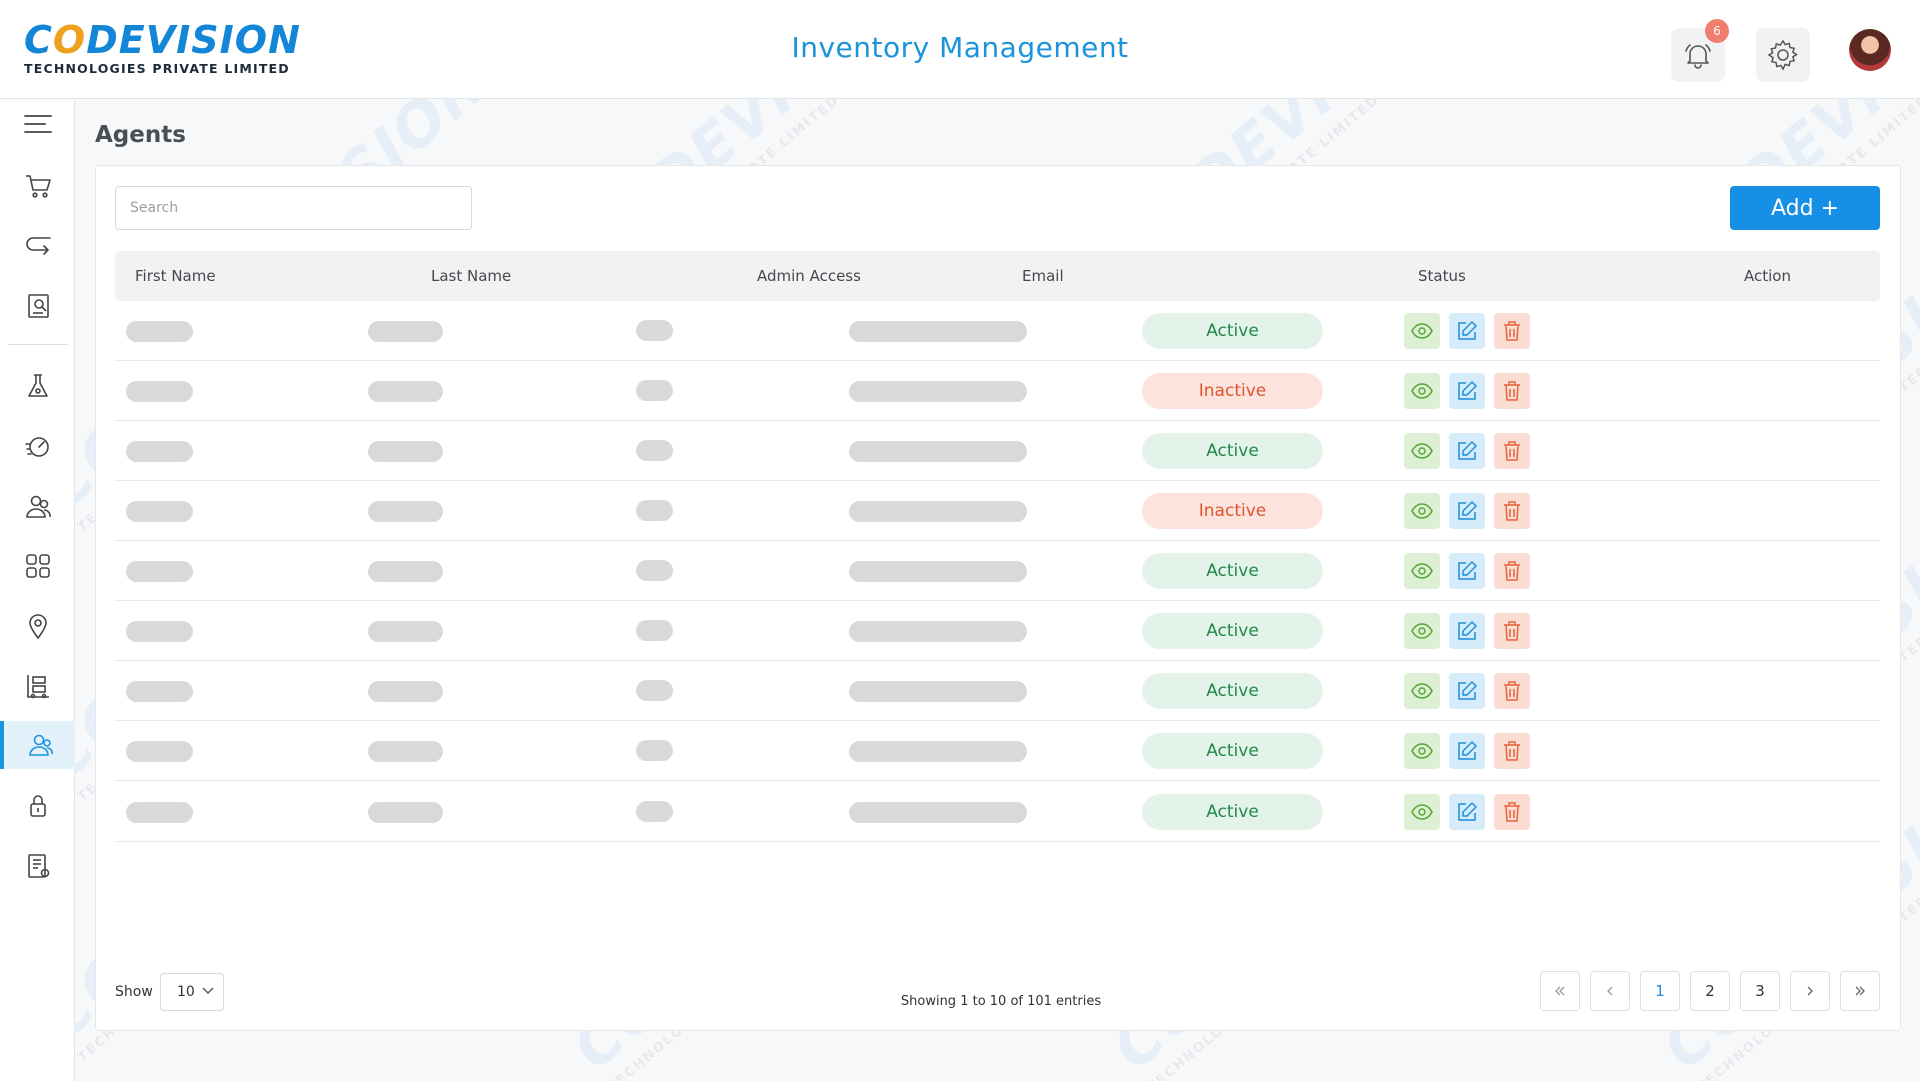 The width and height of the screenshot is (1920, 1081). I want to click on page-button-3: 3, so click(1760, 991).